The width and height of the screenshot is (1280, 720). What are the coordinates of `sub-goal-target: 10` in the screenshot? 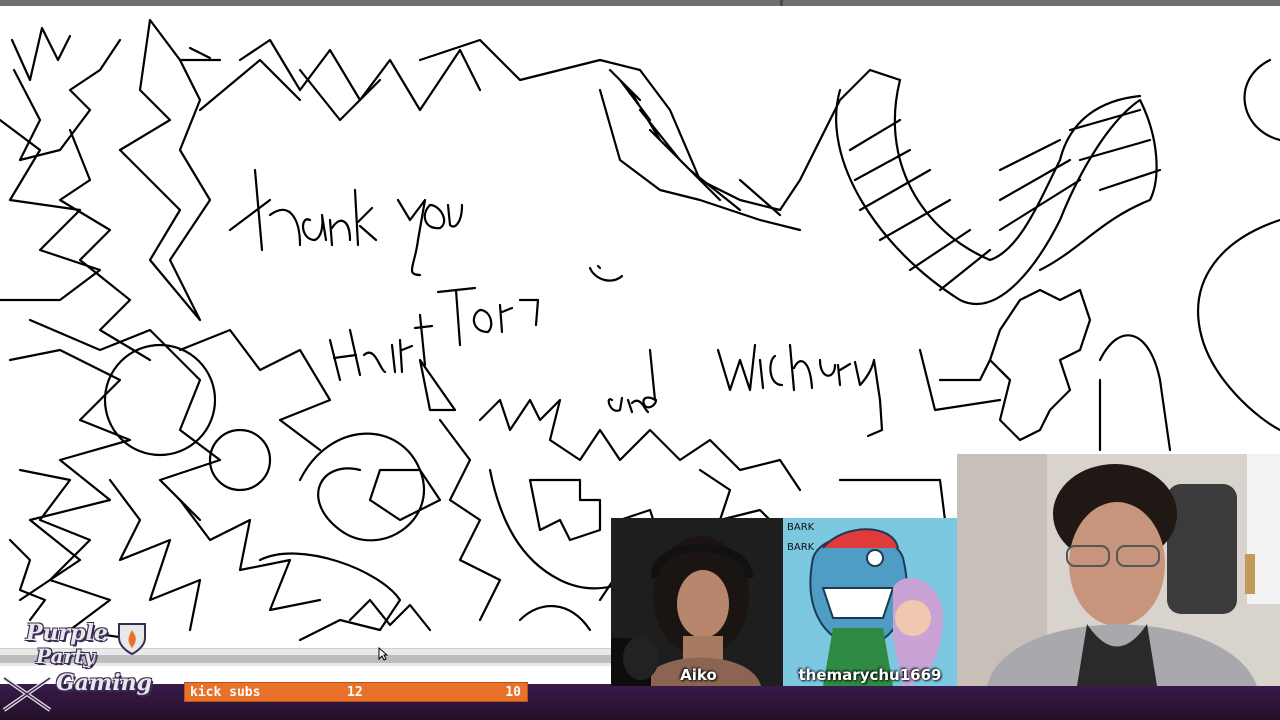 It's located at (513, 692).